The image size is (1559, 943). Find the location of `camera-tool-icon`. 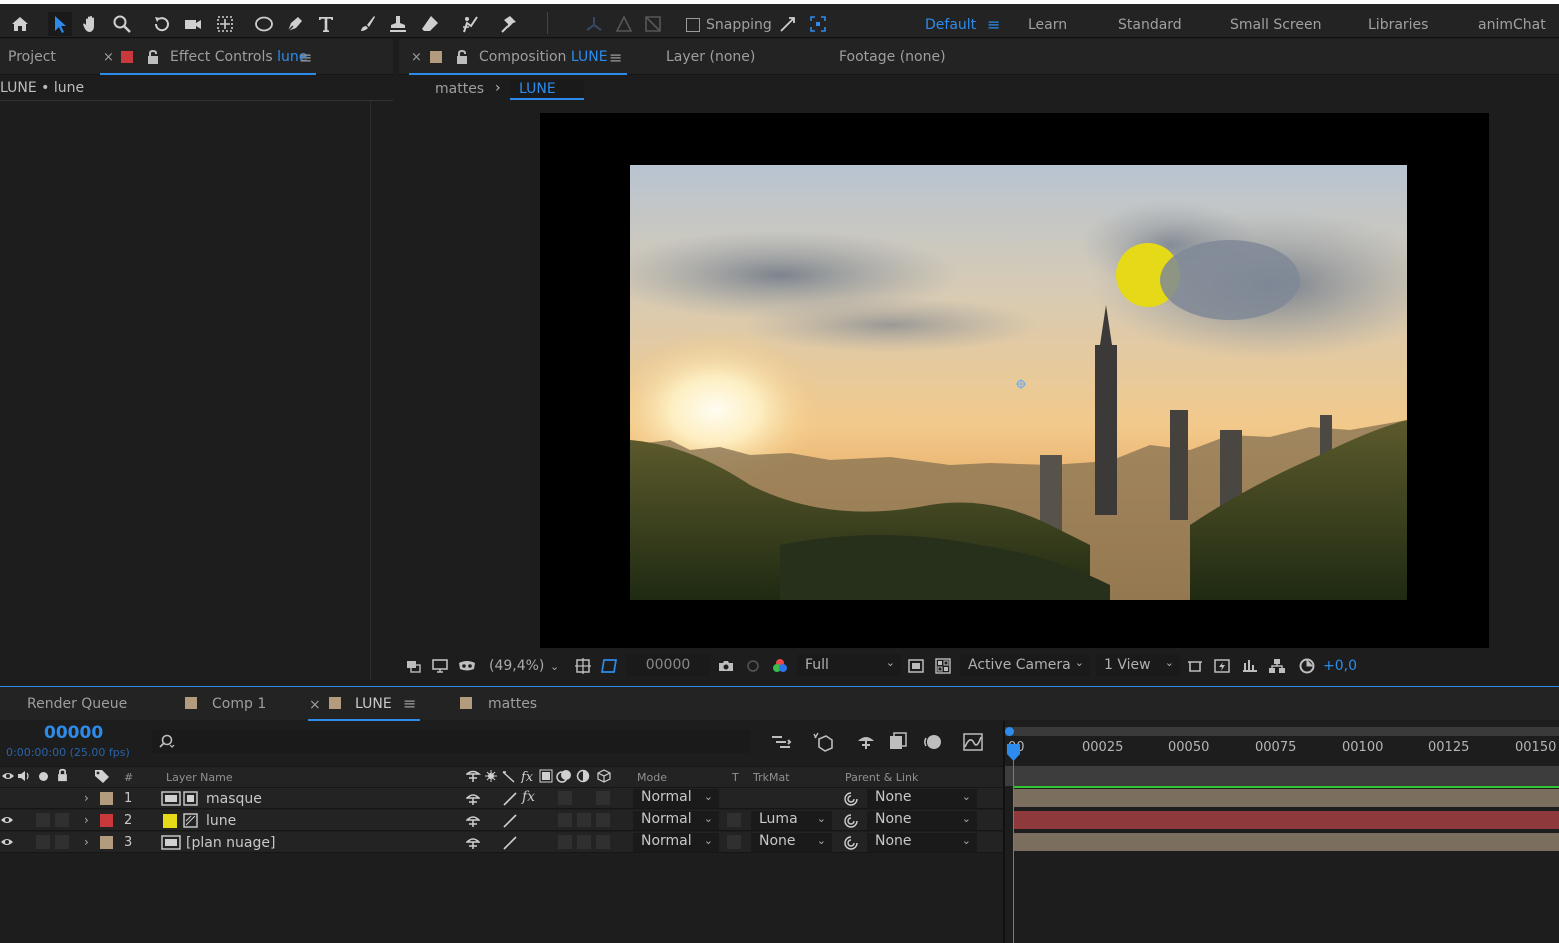

camera-tool-icon is located at coordinates (193, 24).